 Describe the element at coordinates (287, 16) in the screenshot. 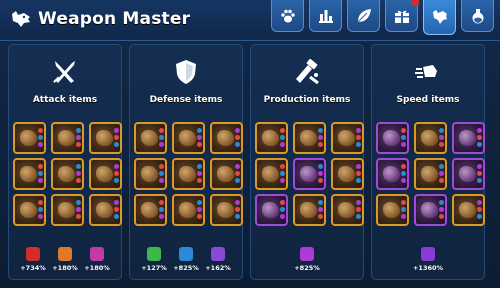

I see `tab-pets` at that location.